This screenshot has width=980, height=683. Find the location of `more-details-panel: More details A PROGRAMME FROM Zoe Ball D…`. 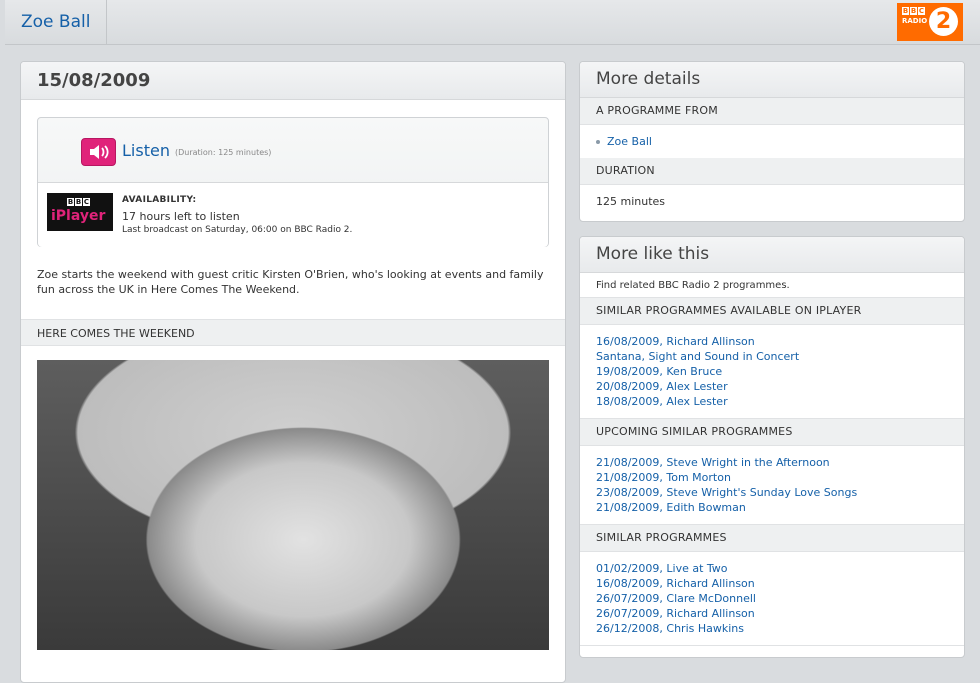

more-details-panel: More details A PROGRAMME FROM Zoe Ball D… is located at coordinates (772, 141).